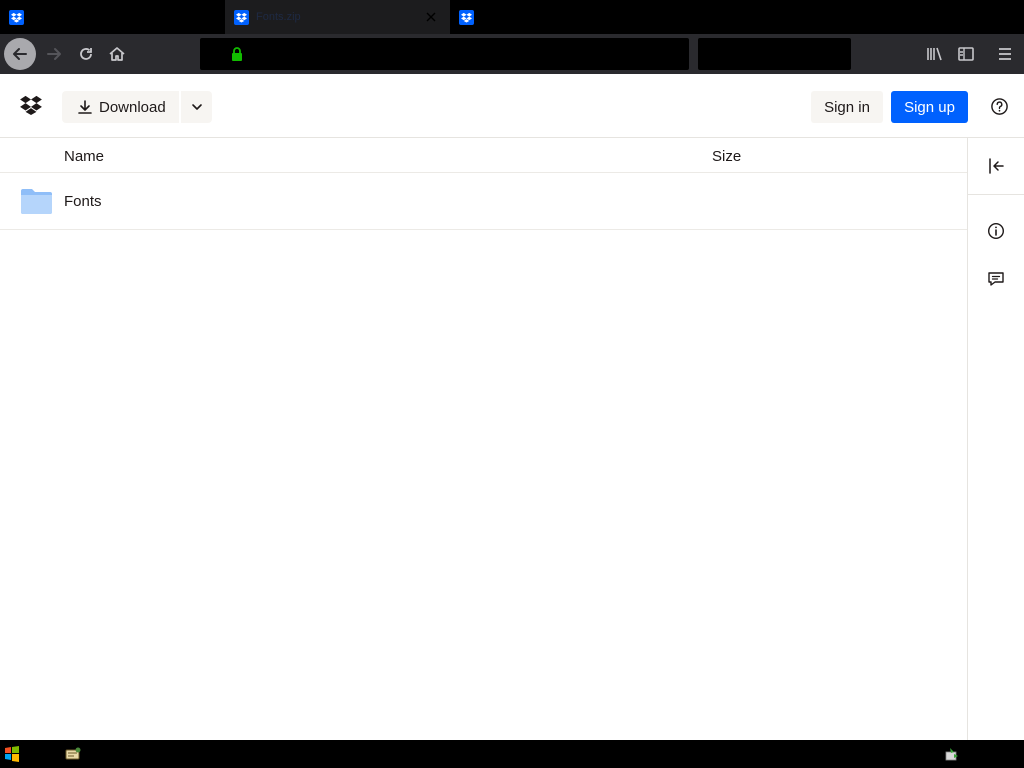 The width and height of the screenshot is (1024, 768). I want to click on back-arrow-icon, so click(20, 54).